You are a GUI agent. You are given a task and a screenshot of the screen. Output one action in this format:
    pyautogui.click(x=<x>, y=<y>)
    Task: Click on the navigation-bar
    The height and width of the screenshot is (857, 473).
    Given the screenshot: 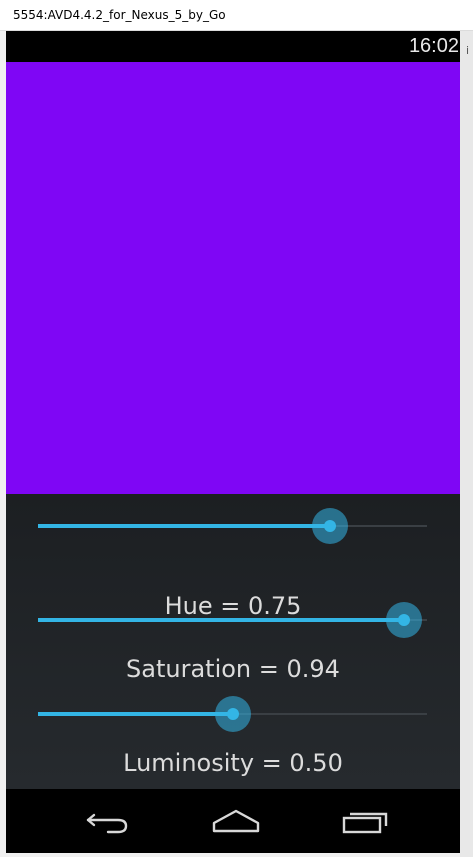 What is the action you would take?
    pyautogui.click(x=233, y=821)
    